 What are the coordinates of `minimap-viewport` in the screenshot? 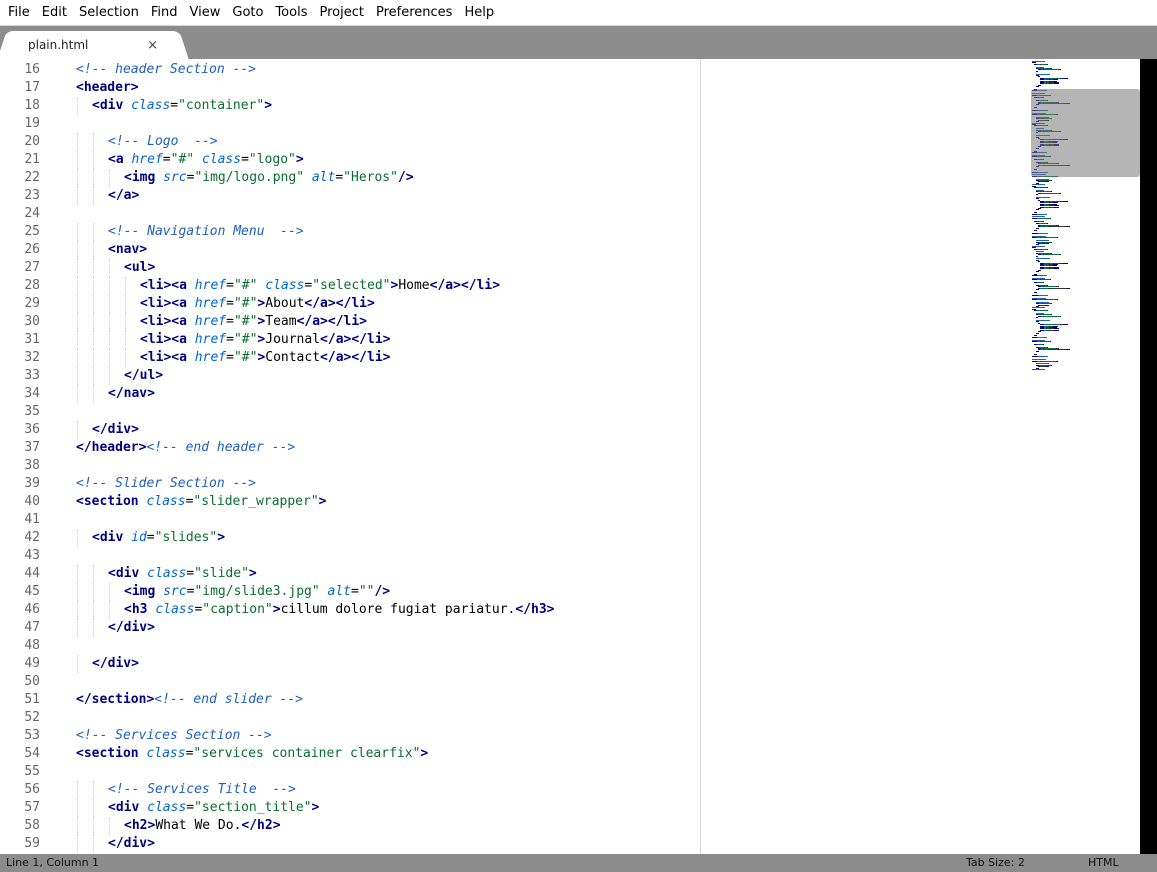 It's located at (1085, 133).